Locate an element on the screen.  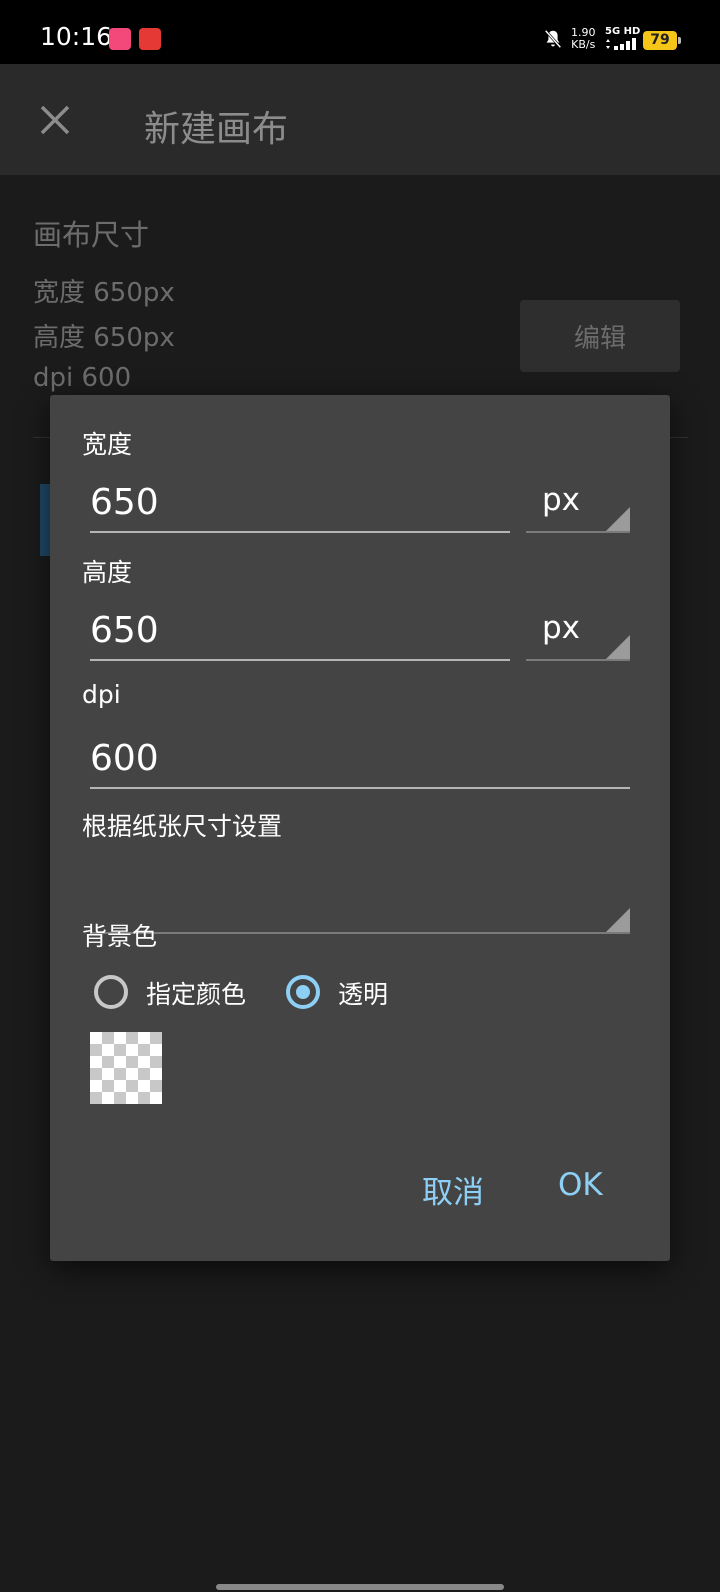
radio-transparent-label: 透明 is located at coordinates (363, 993).